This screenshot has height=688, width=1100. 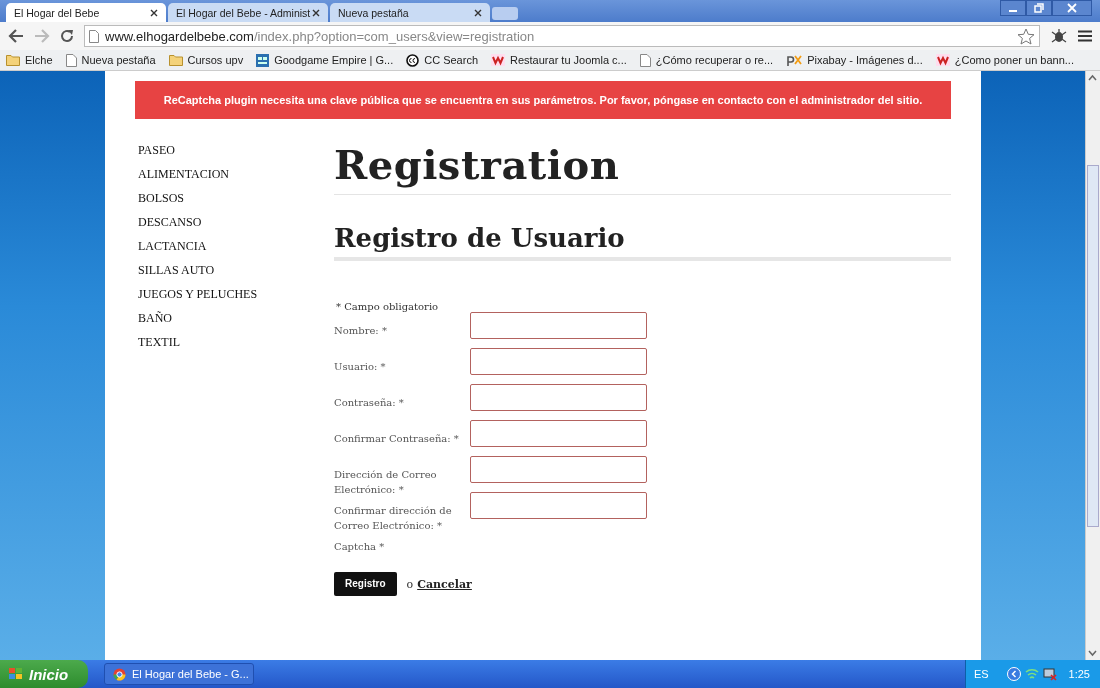 What do you see at coordinates (236, 203) in the screenshot?
I see `sidebar-item: BOLSOS` at bounding box center [236, 203].